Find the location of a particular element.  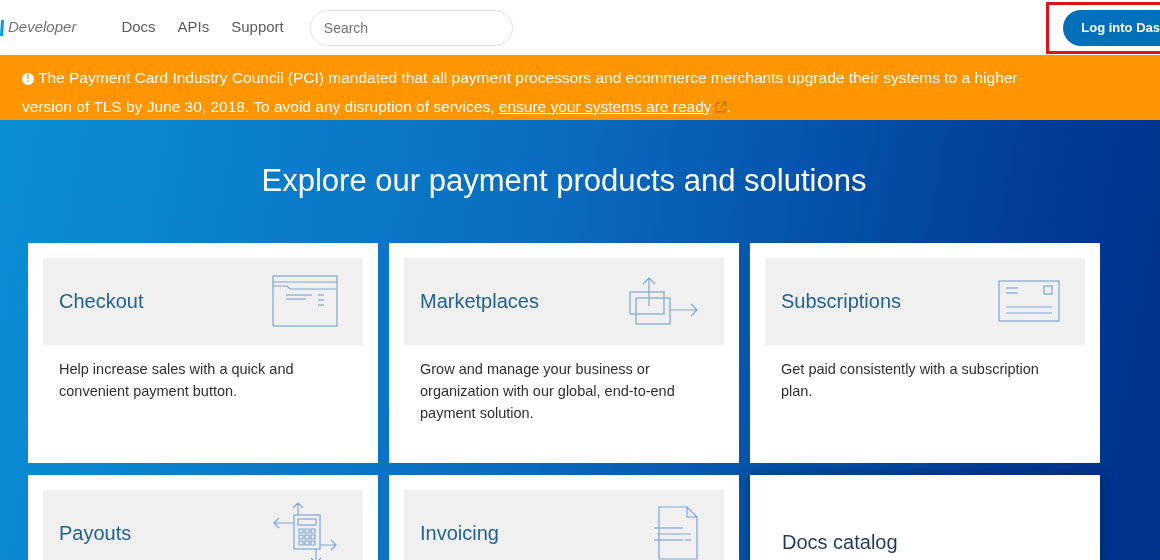

card-title: Invoicing is located at coordinates (459, 533).